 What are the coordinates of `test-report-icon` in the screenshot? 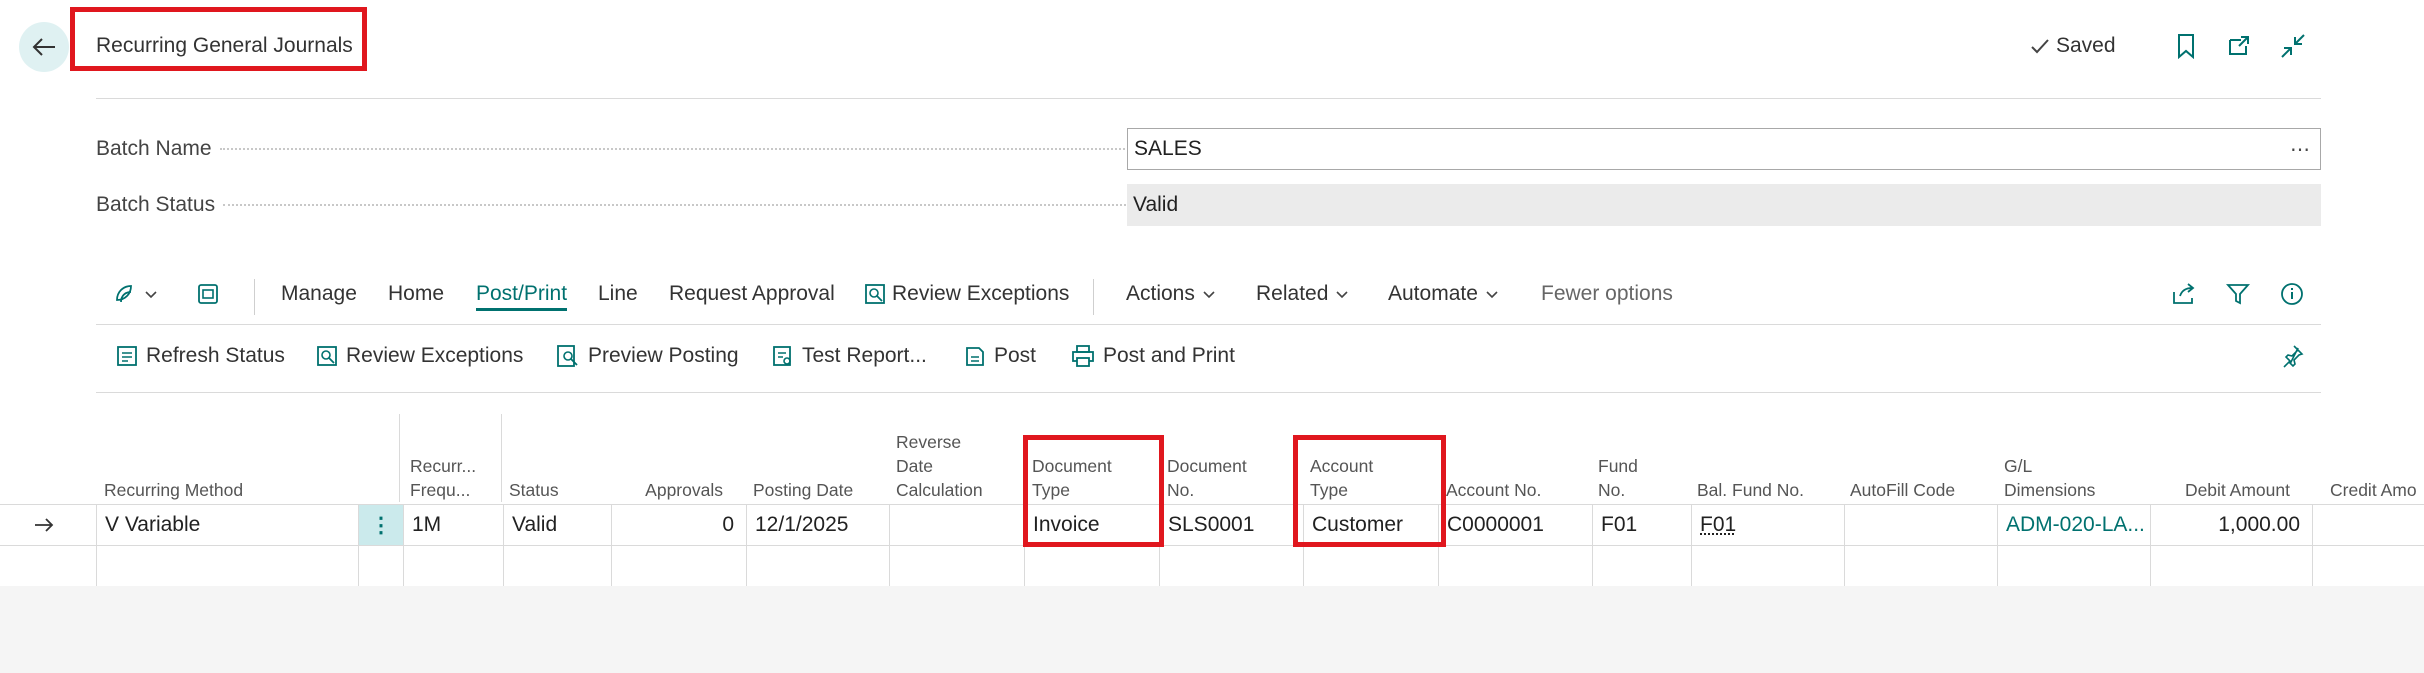 It's located at (782, 356).